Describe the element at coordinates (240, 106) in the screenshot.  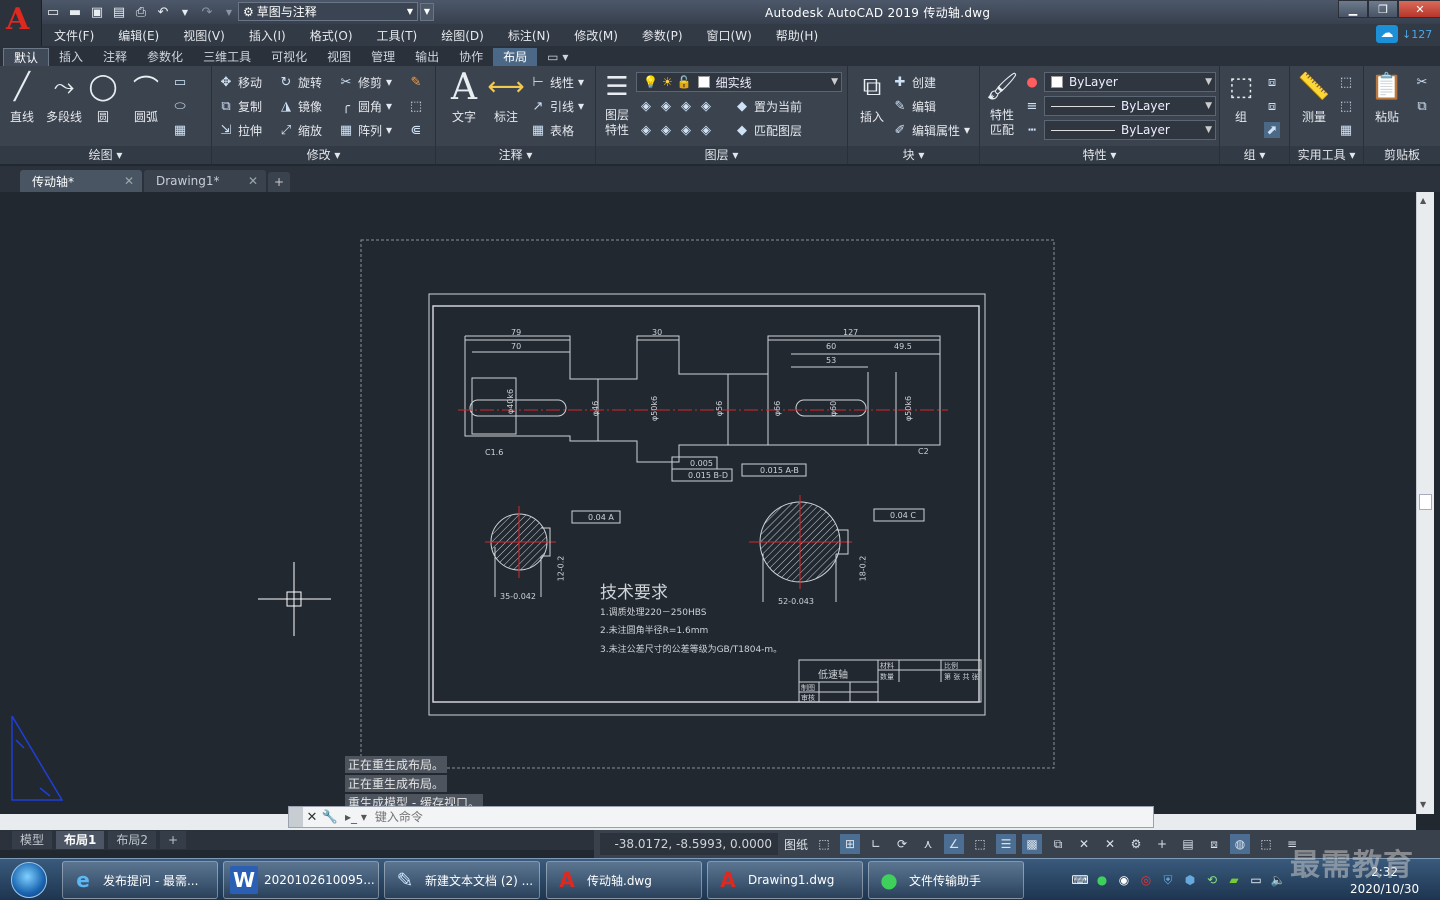
I see `copy-button: ⧉ 复制` at that location.